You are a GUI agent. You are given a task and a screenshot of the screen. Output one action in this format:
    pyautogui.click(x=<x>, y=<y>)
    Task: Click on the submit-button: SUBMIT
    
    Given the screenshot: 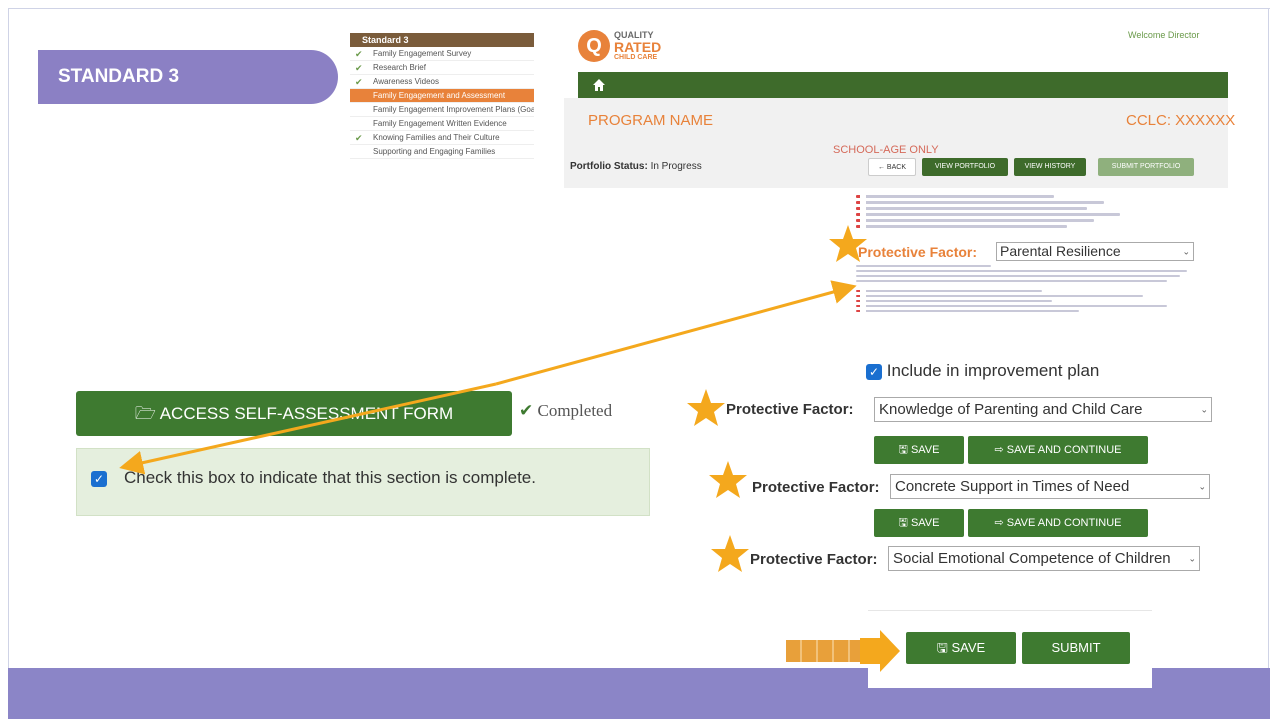 What is the action you would take?
    pyautogui.click(x=1076, y=648)
    